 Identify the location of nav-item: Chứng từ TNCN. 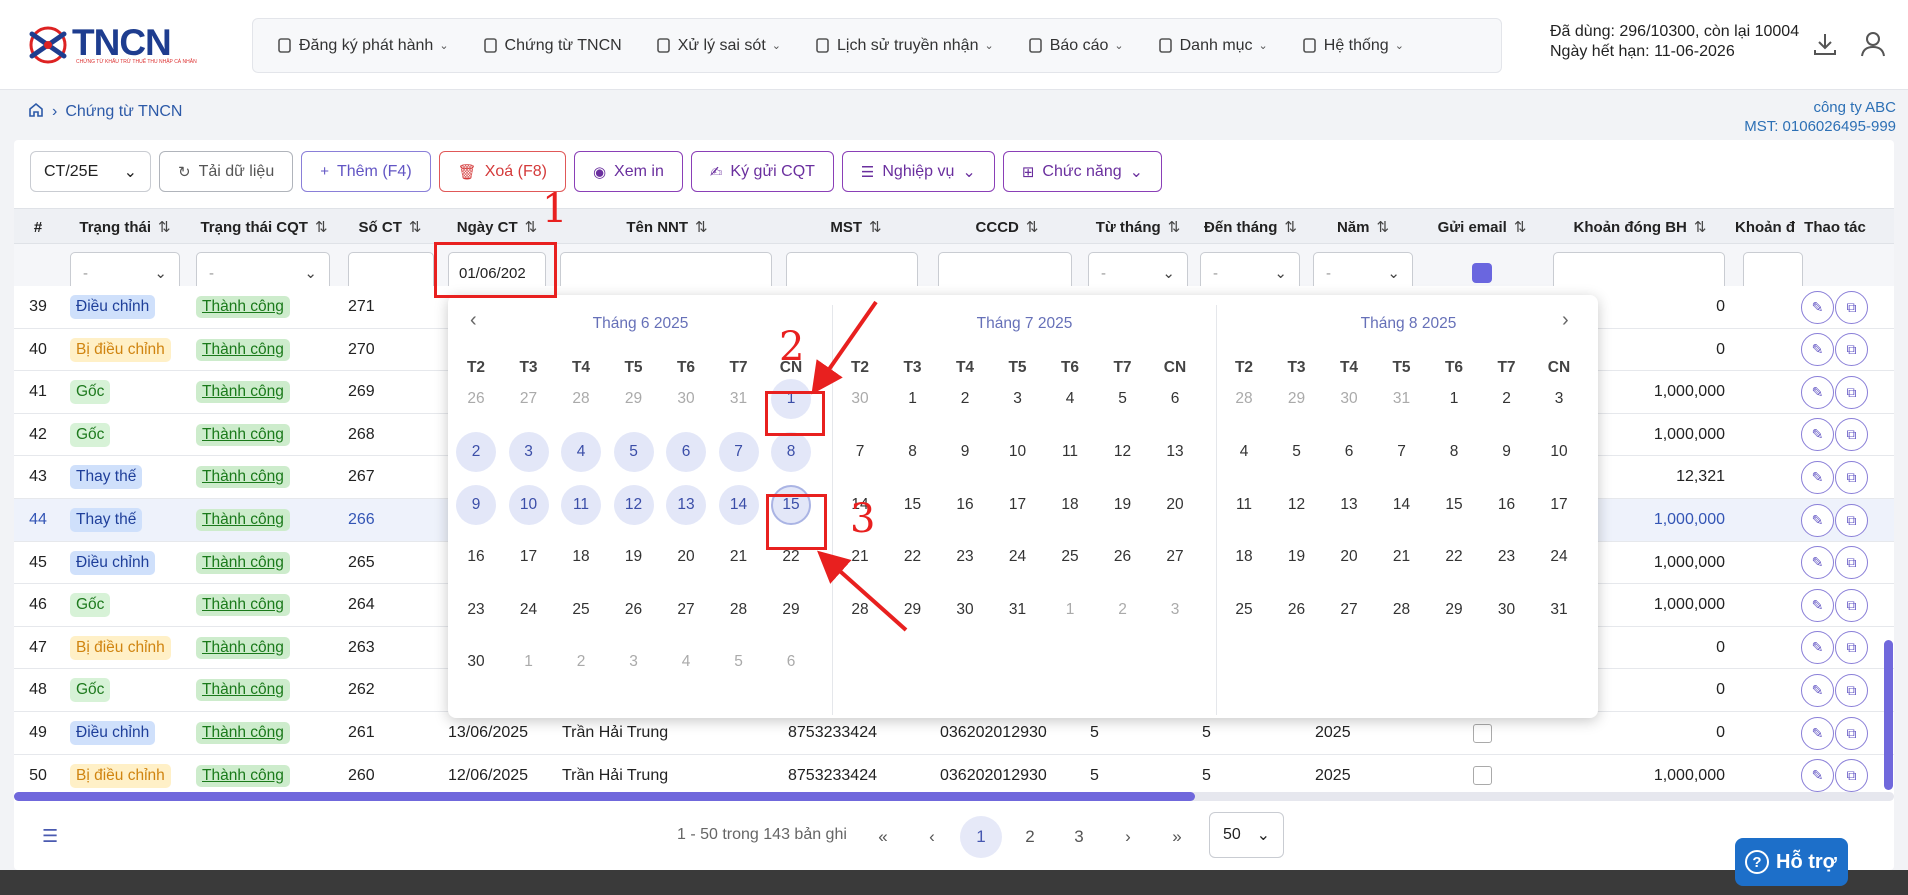
(552, 46).